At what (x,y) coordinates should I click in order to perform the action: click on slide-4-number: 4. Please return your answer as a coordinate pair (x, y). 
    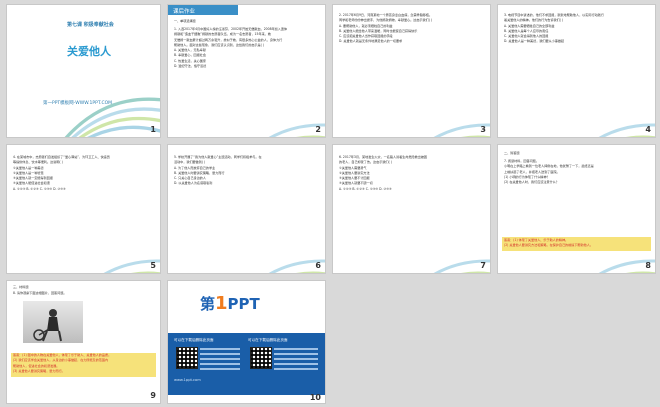
    Looking at the image, I should click on (648, 129).